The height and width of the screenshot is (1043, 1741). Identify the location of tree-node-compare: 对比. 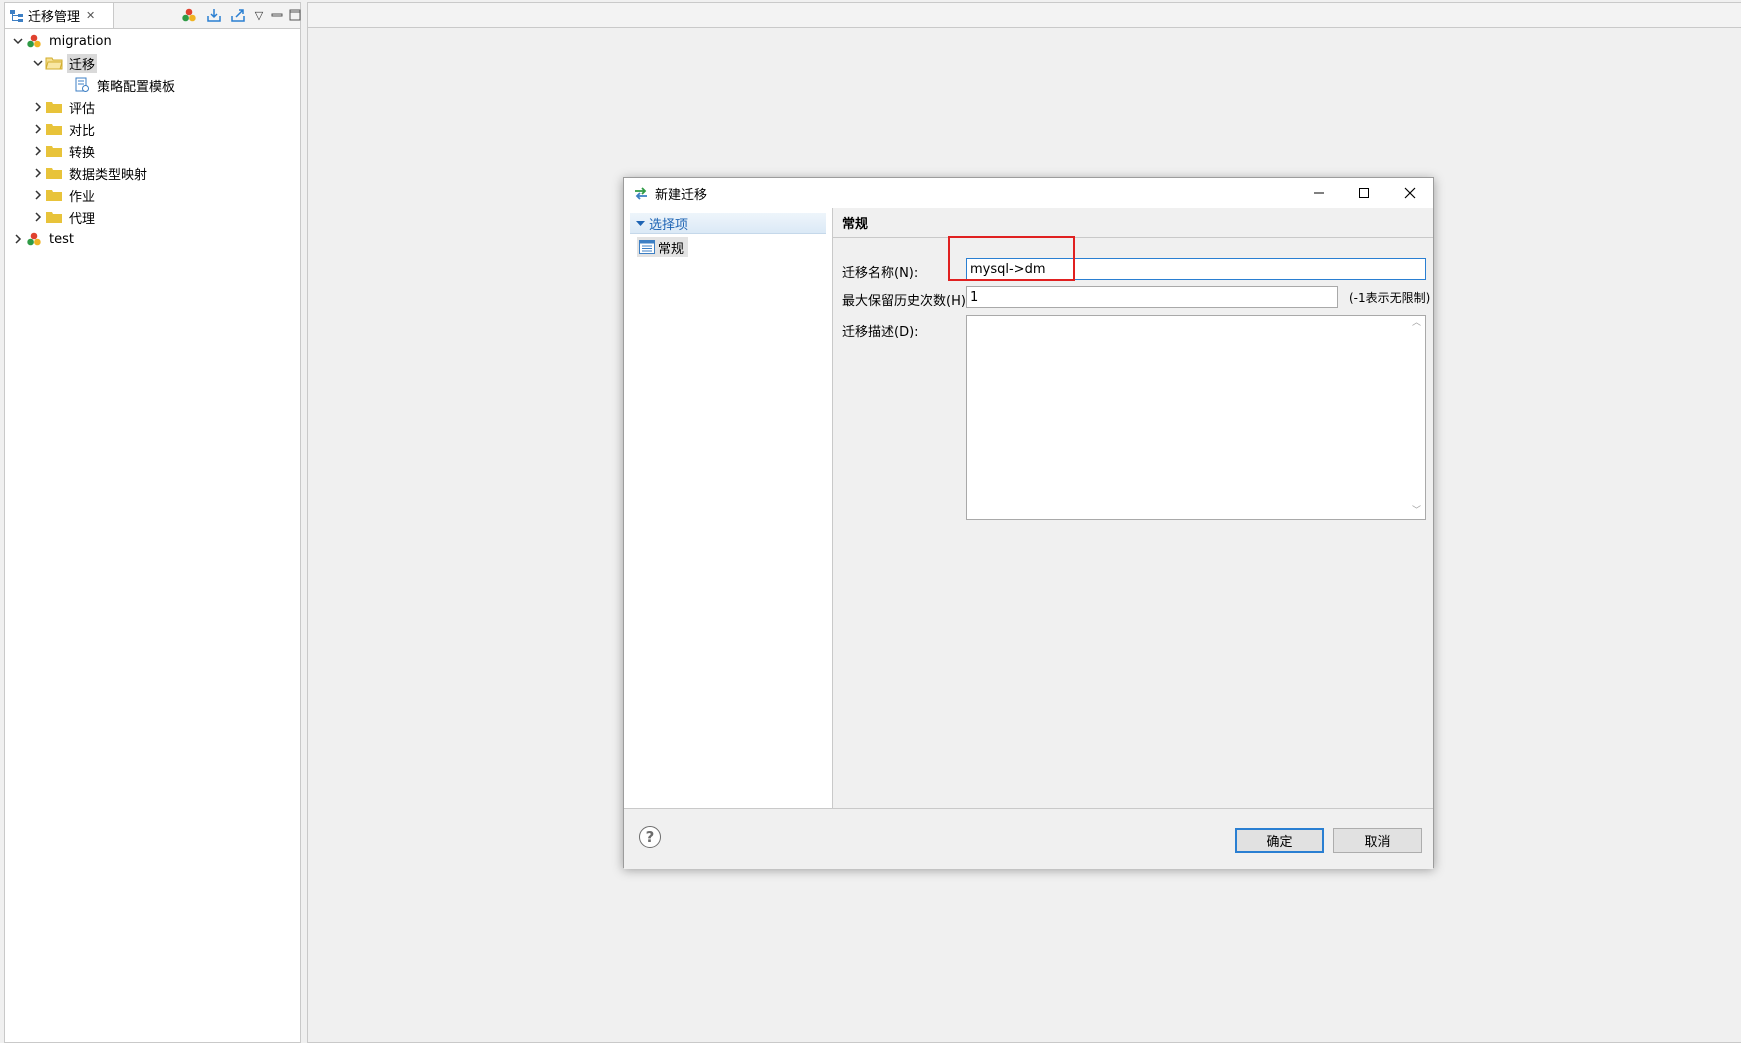
(64, 129).